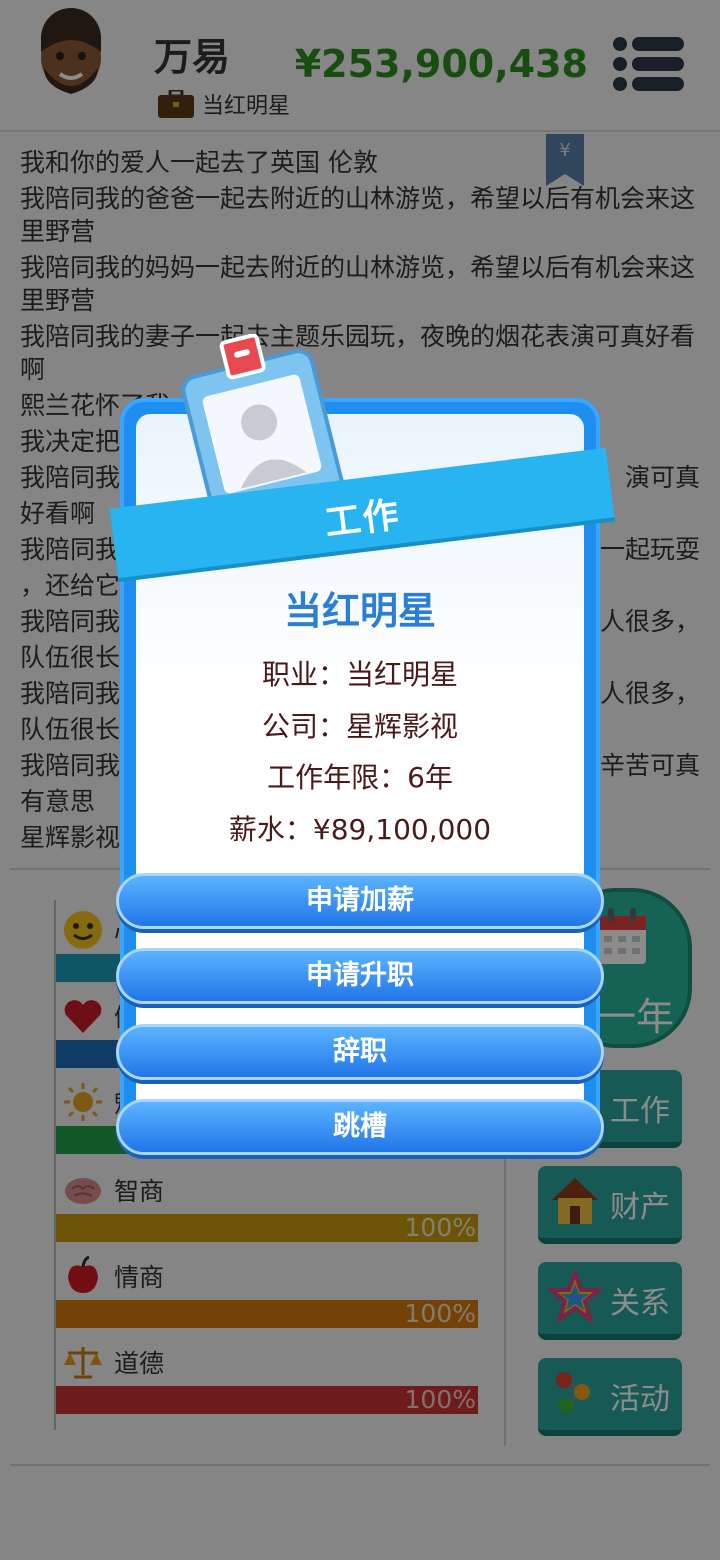 This screenshot has height=1560, width=720. What do you see at coordinates (359, 611) in the screenshot?
I see `job-heading: 当红明星` at bounding box center [359, 611].